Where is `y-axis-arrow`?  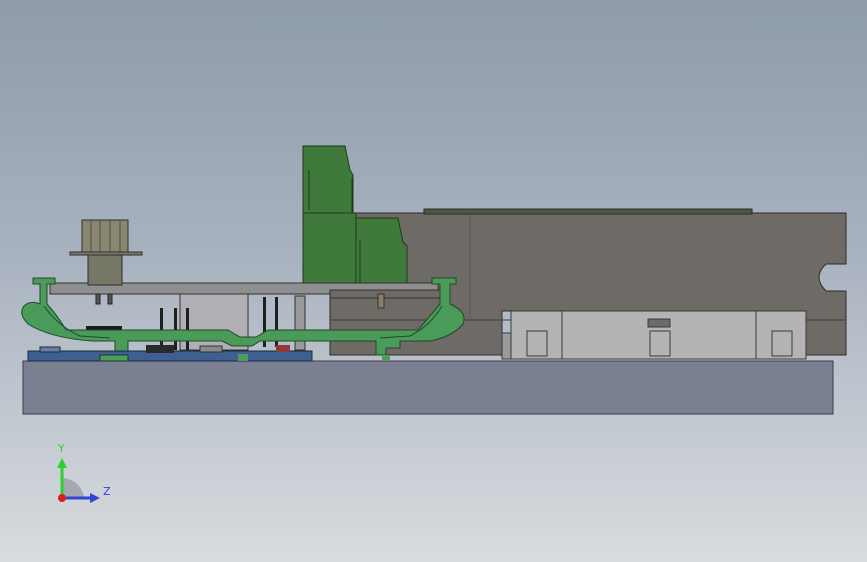 y-axis-arrow is located at coordinates (62, 463).